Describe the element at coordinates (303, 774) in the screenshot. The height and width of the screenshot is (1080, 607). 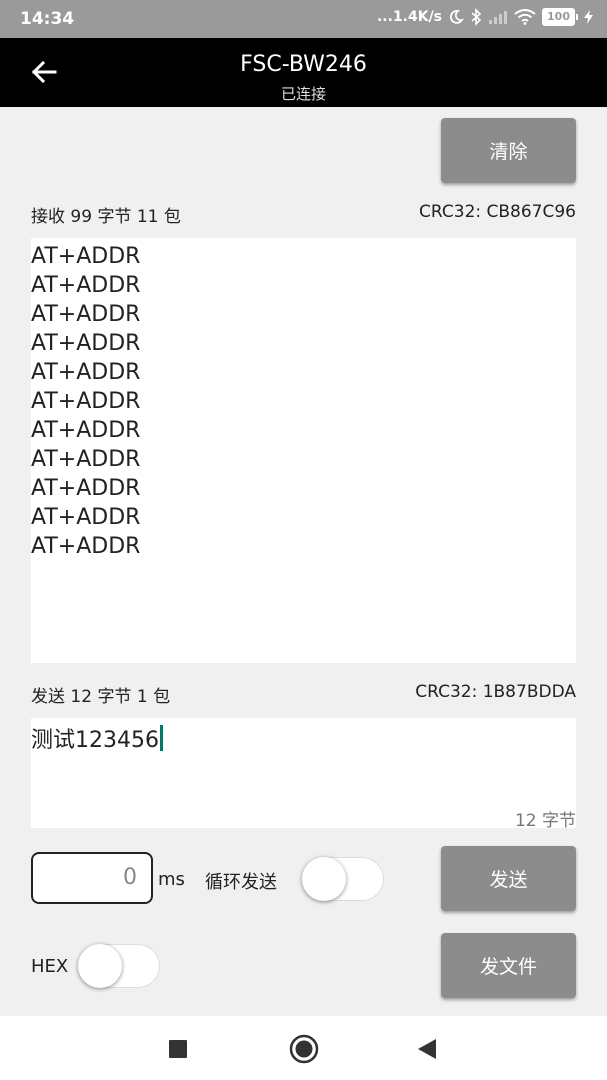
I see `send-input: 测试123456 12 字节` at that location.